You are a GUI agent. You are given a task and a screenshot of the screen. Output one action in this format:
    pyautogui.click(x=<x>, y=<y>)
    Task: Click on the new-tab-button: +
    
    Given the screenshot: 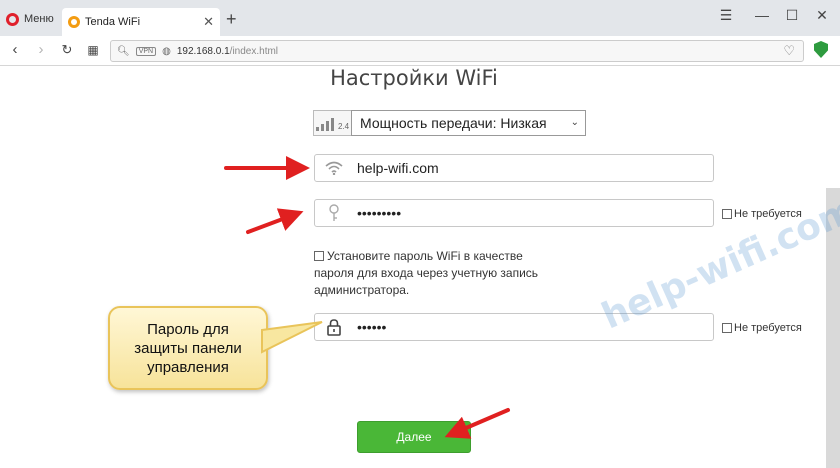 What is the action you would take?
    pyautogui.click(x=231, y=19)
    